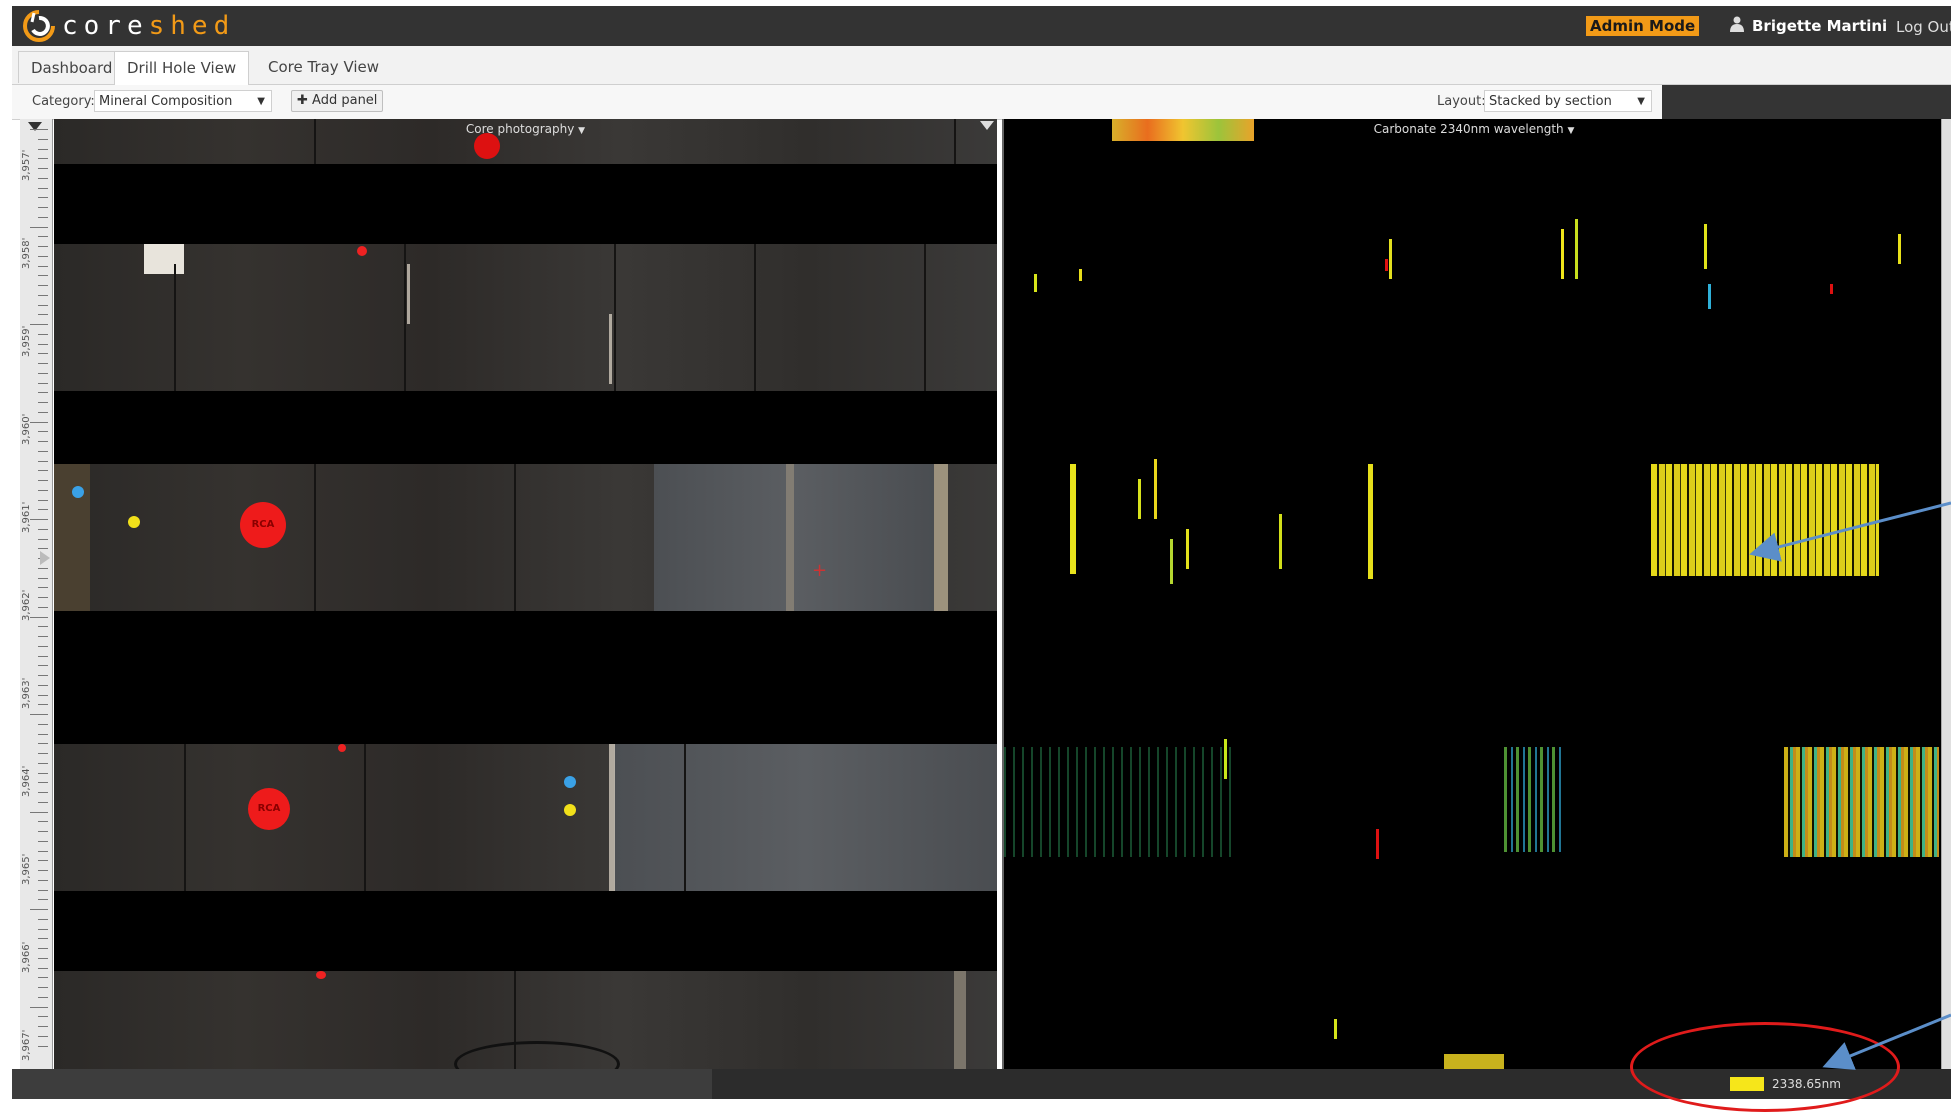 The image size is (1951, 1112). I want to click on category-select: Mineral Composition ▼, so click(183, 101).